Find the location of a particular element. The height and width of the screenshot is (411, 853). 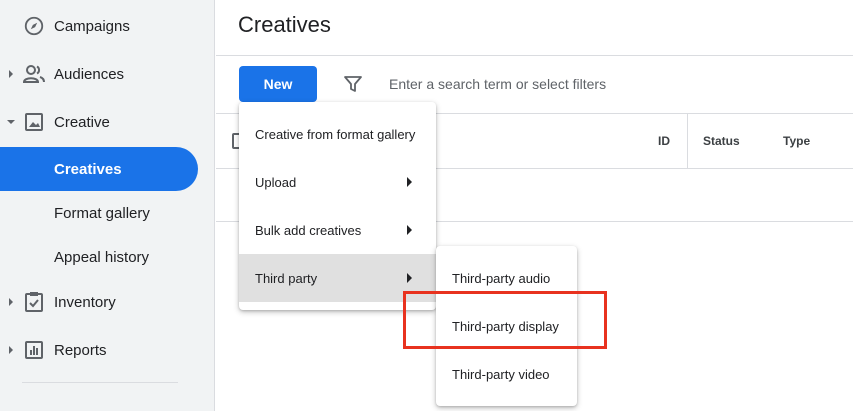

sidebar-item-appeal-history: Appeal history is located at coordinates (107, 257).